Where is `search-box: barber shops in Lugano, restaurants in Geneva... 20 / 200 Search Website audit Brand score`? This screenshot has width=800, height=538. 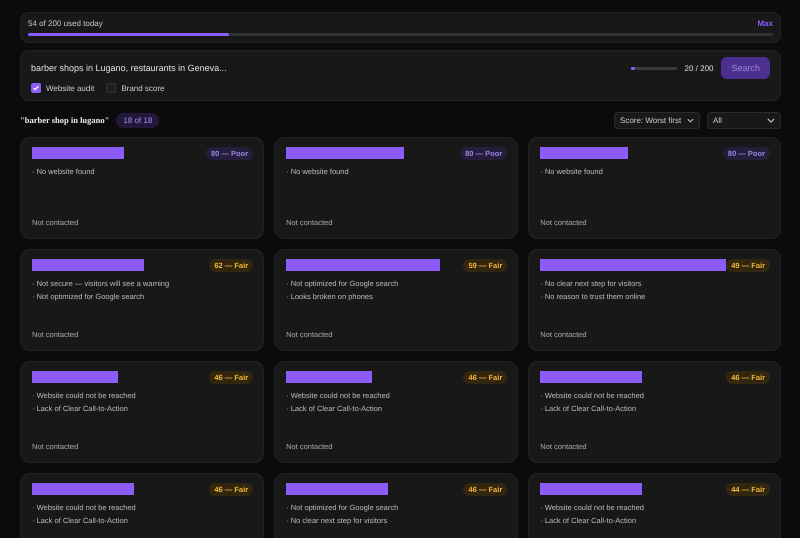
search-box: barber shops in Lugano, restaurants in Geneva... 20 / 200 Search Website audit Brand score is located at coordinates (400, 75).